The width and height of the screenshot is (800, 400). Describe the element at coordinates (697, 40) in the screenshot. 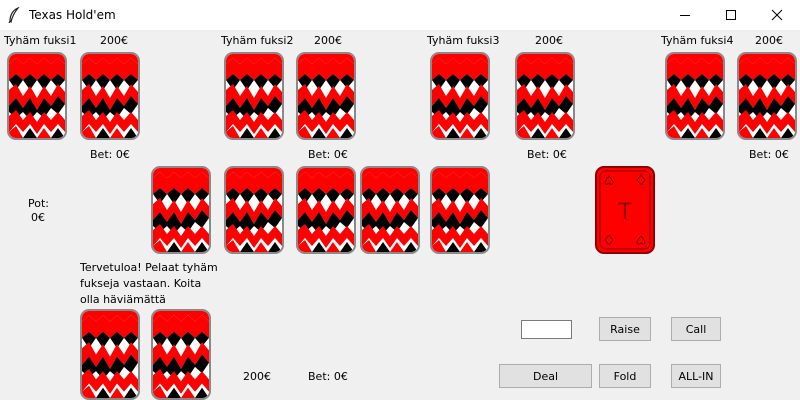

I see `player4-name: Tyhäm fuksi4` at that location.